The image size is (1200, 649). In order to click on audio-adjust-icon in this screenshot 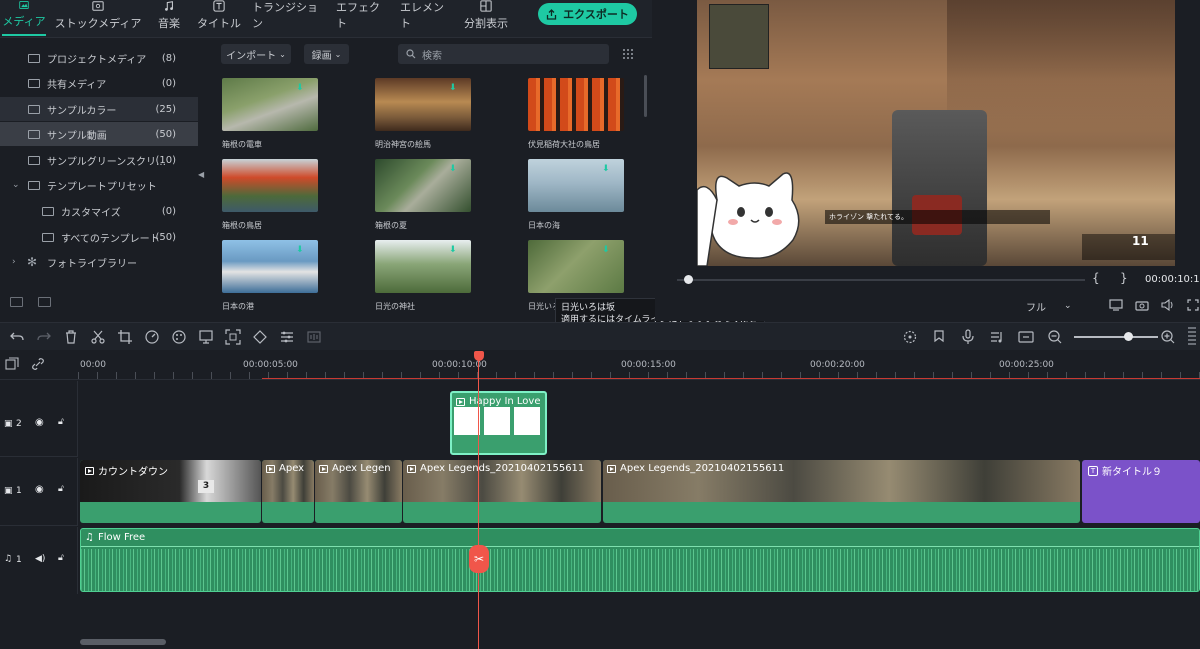, I will do `click(206, 337)`.